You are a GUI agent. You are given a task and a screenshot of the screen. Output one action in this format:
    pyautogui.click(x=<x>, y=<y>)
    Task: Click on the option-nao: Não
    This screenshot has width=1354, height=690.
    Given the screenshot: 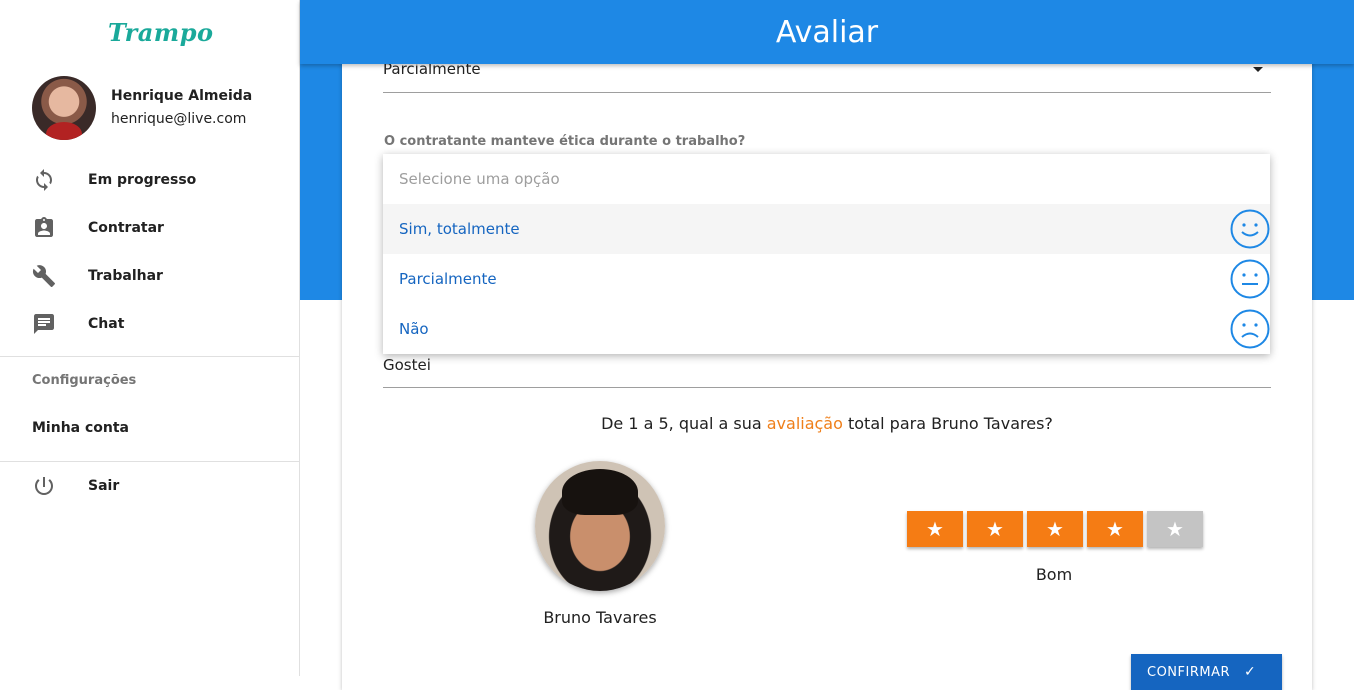 What is the action you would take?
    pyautogui.click(x=826, y=329)
    